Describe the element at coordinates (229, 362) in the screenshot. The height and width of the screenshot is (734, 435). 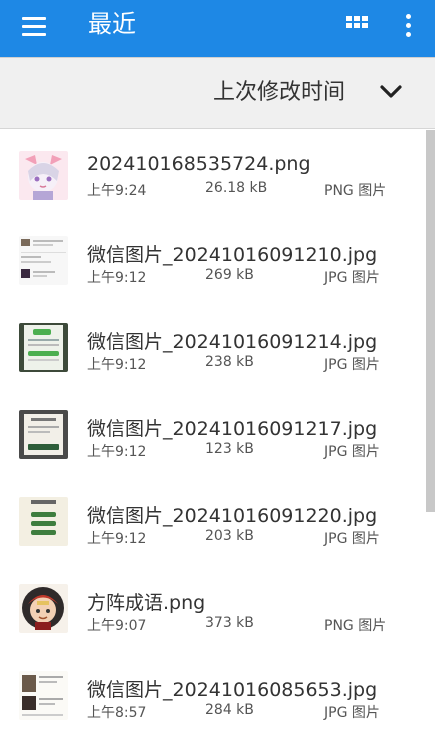
I see `file-size: 238 kB` at that location.